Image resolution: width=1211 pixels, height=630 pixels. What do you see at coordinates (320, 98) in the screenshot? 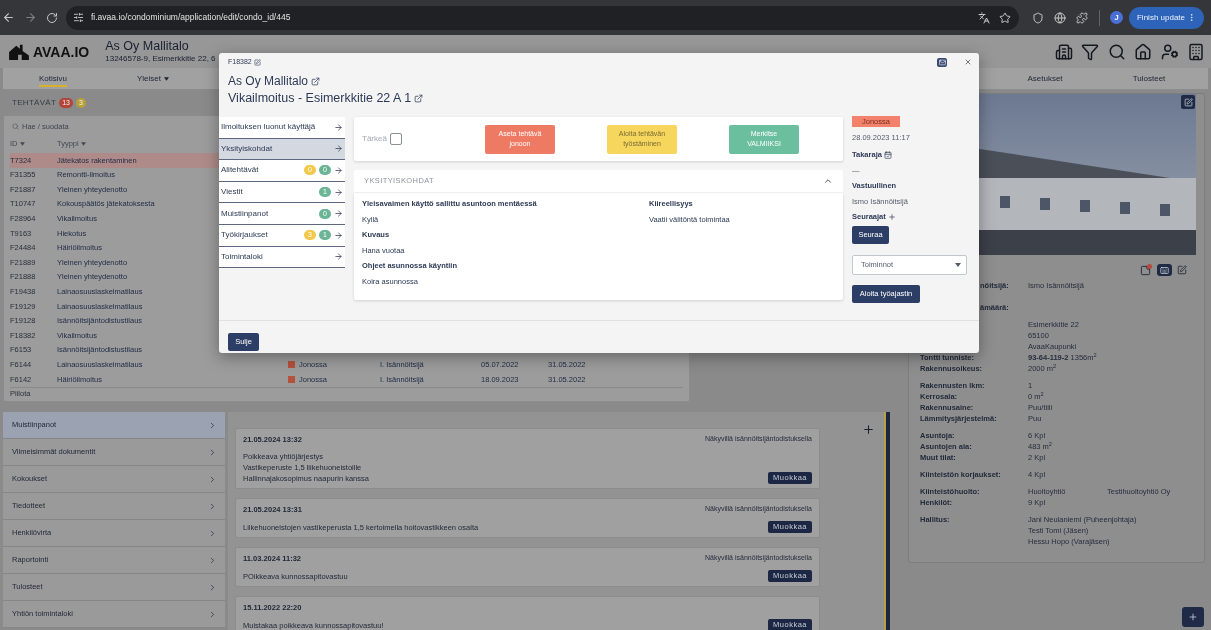
I see `dialog-subtitle: Vikailmoitus - Esimerkkitie 22 A 1` at bounding box center [320, 98].